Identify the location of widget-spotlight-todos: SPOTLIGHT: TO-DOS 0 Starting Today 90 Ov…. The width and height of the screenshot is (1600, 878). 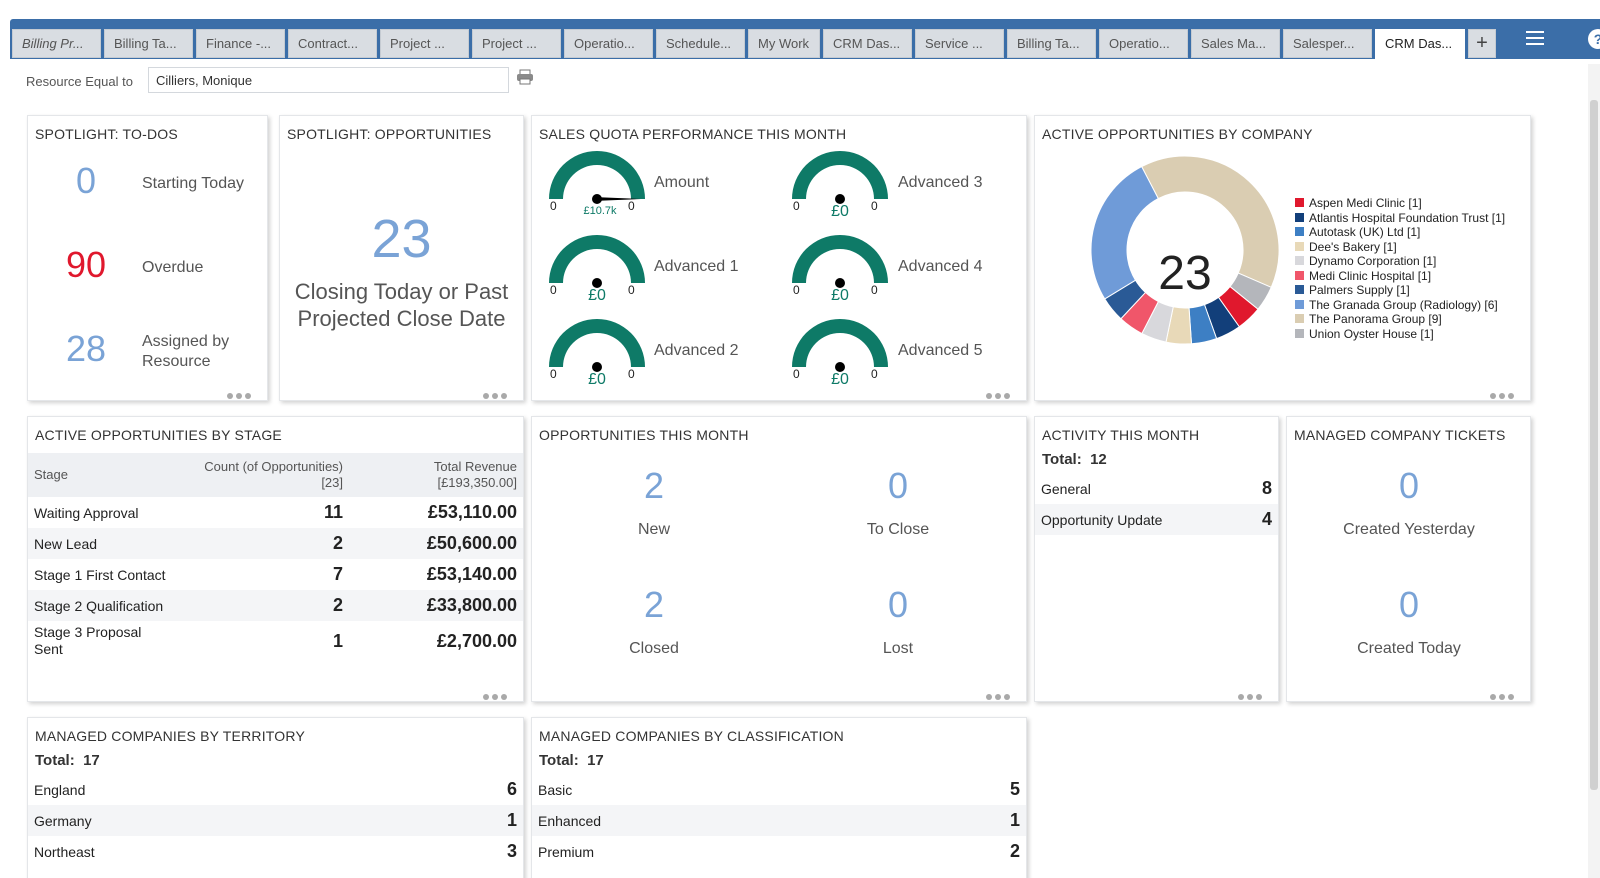
(147, 258).